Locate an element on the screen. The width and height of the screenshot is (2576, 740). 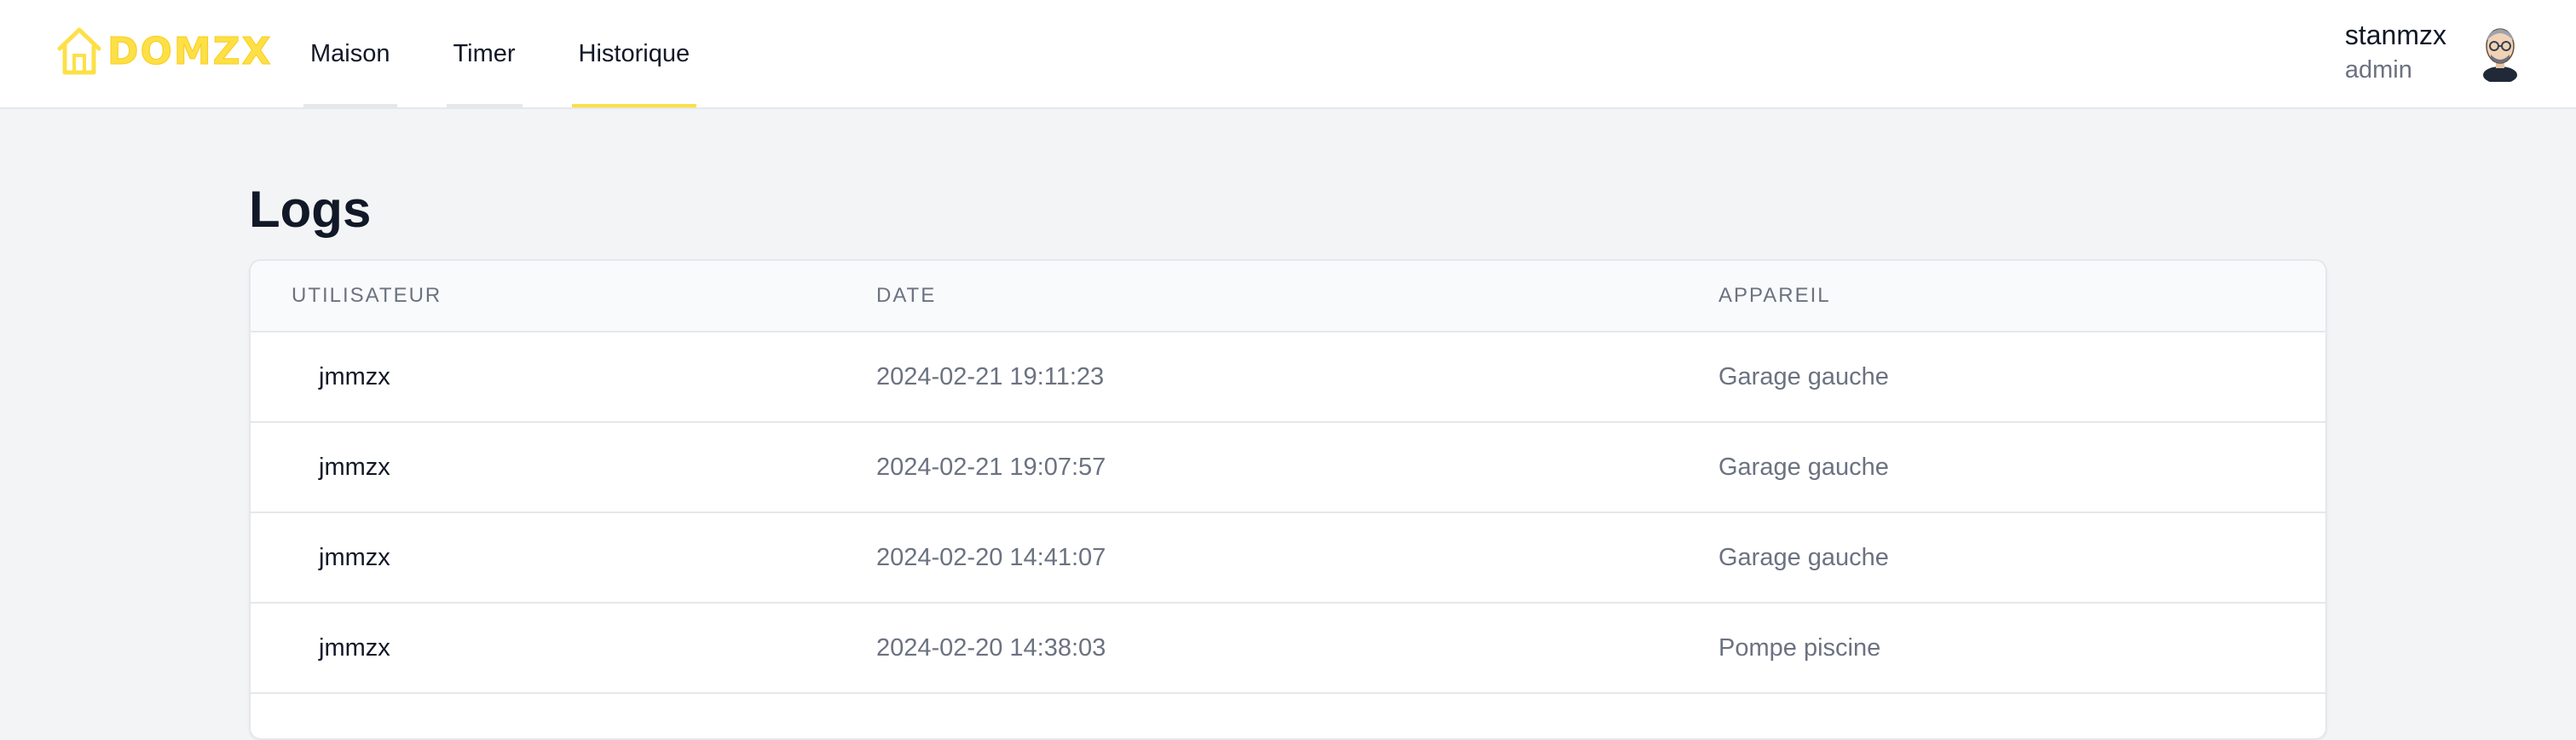
brand-logo: DOMZX is located at coordinates (164, 51).